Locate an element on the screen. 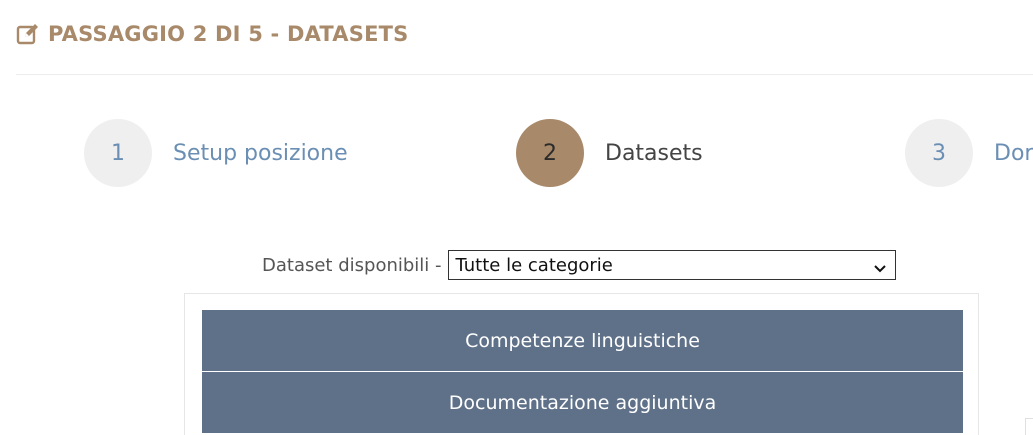 This screenshot has height=435, width=1033. header-divider is located at coordinates (524, 74).